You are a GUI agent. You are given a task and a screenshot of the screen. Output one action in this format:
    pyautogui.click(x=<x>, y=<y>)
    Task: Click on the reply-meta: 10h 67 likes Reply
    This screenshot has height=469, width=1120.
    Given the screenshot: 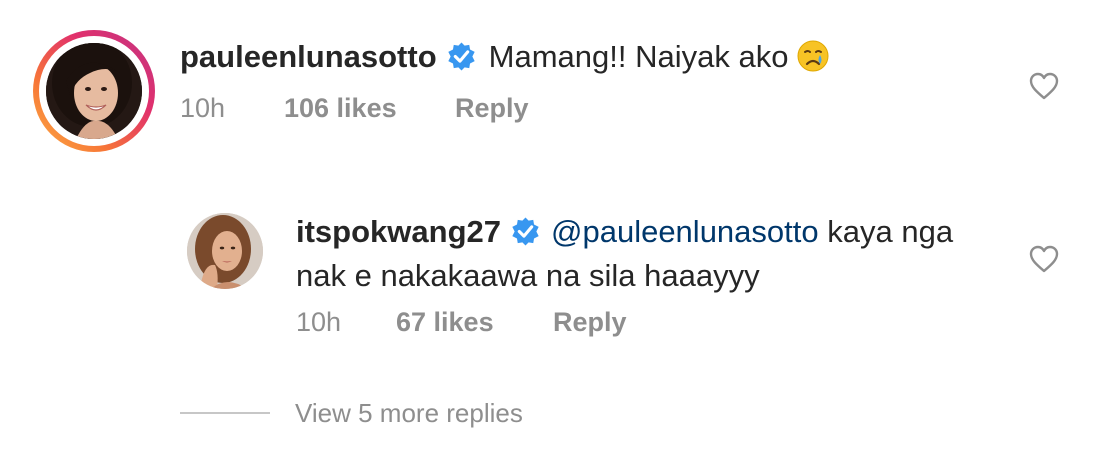 What is the action you would take?
    pyautogui.click(x=461, y=322)
    